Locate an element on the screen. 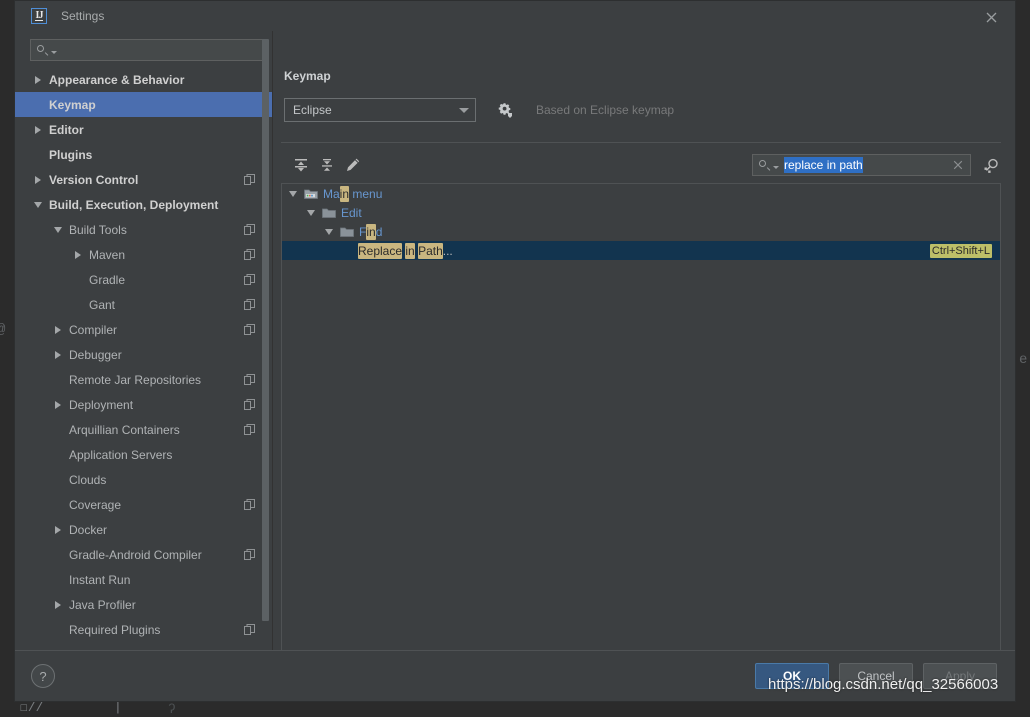 This screenshot has width=1030, height=717. help-button: ? is located at coordinates (43, 676).